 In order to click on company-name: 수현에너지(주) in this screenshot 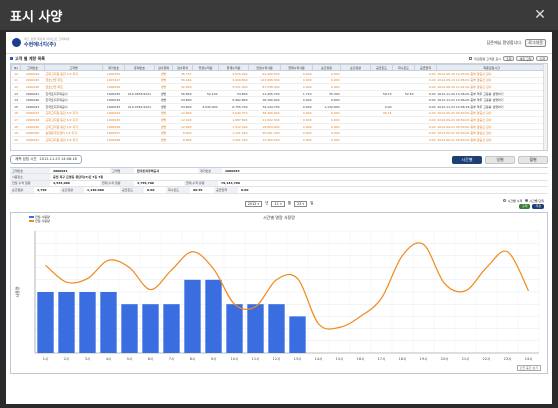, I will do `click(40, 45)`.